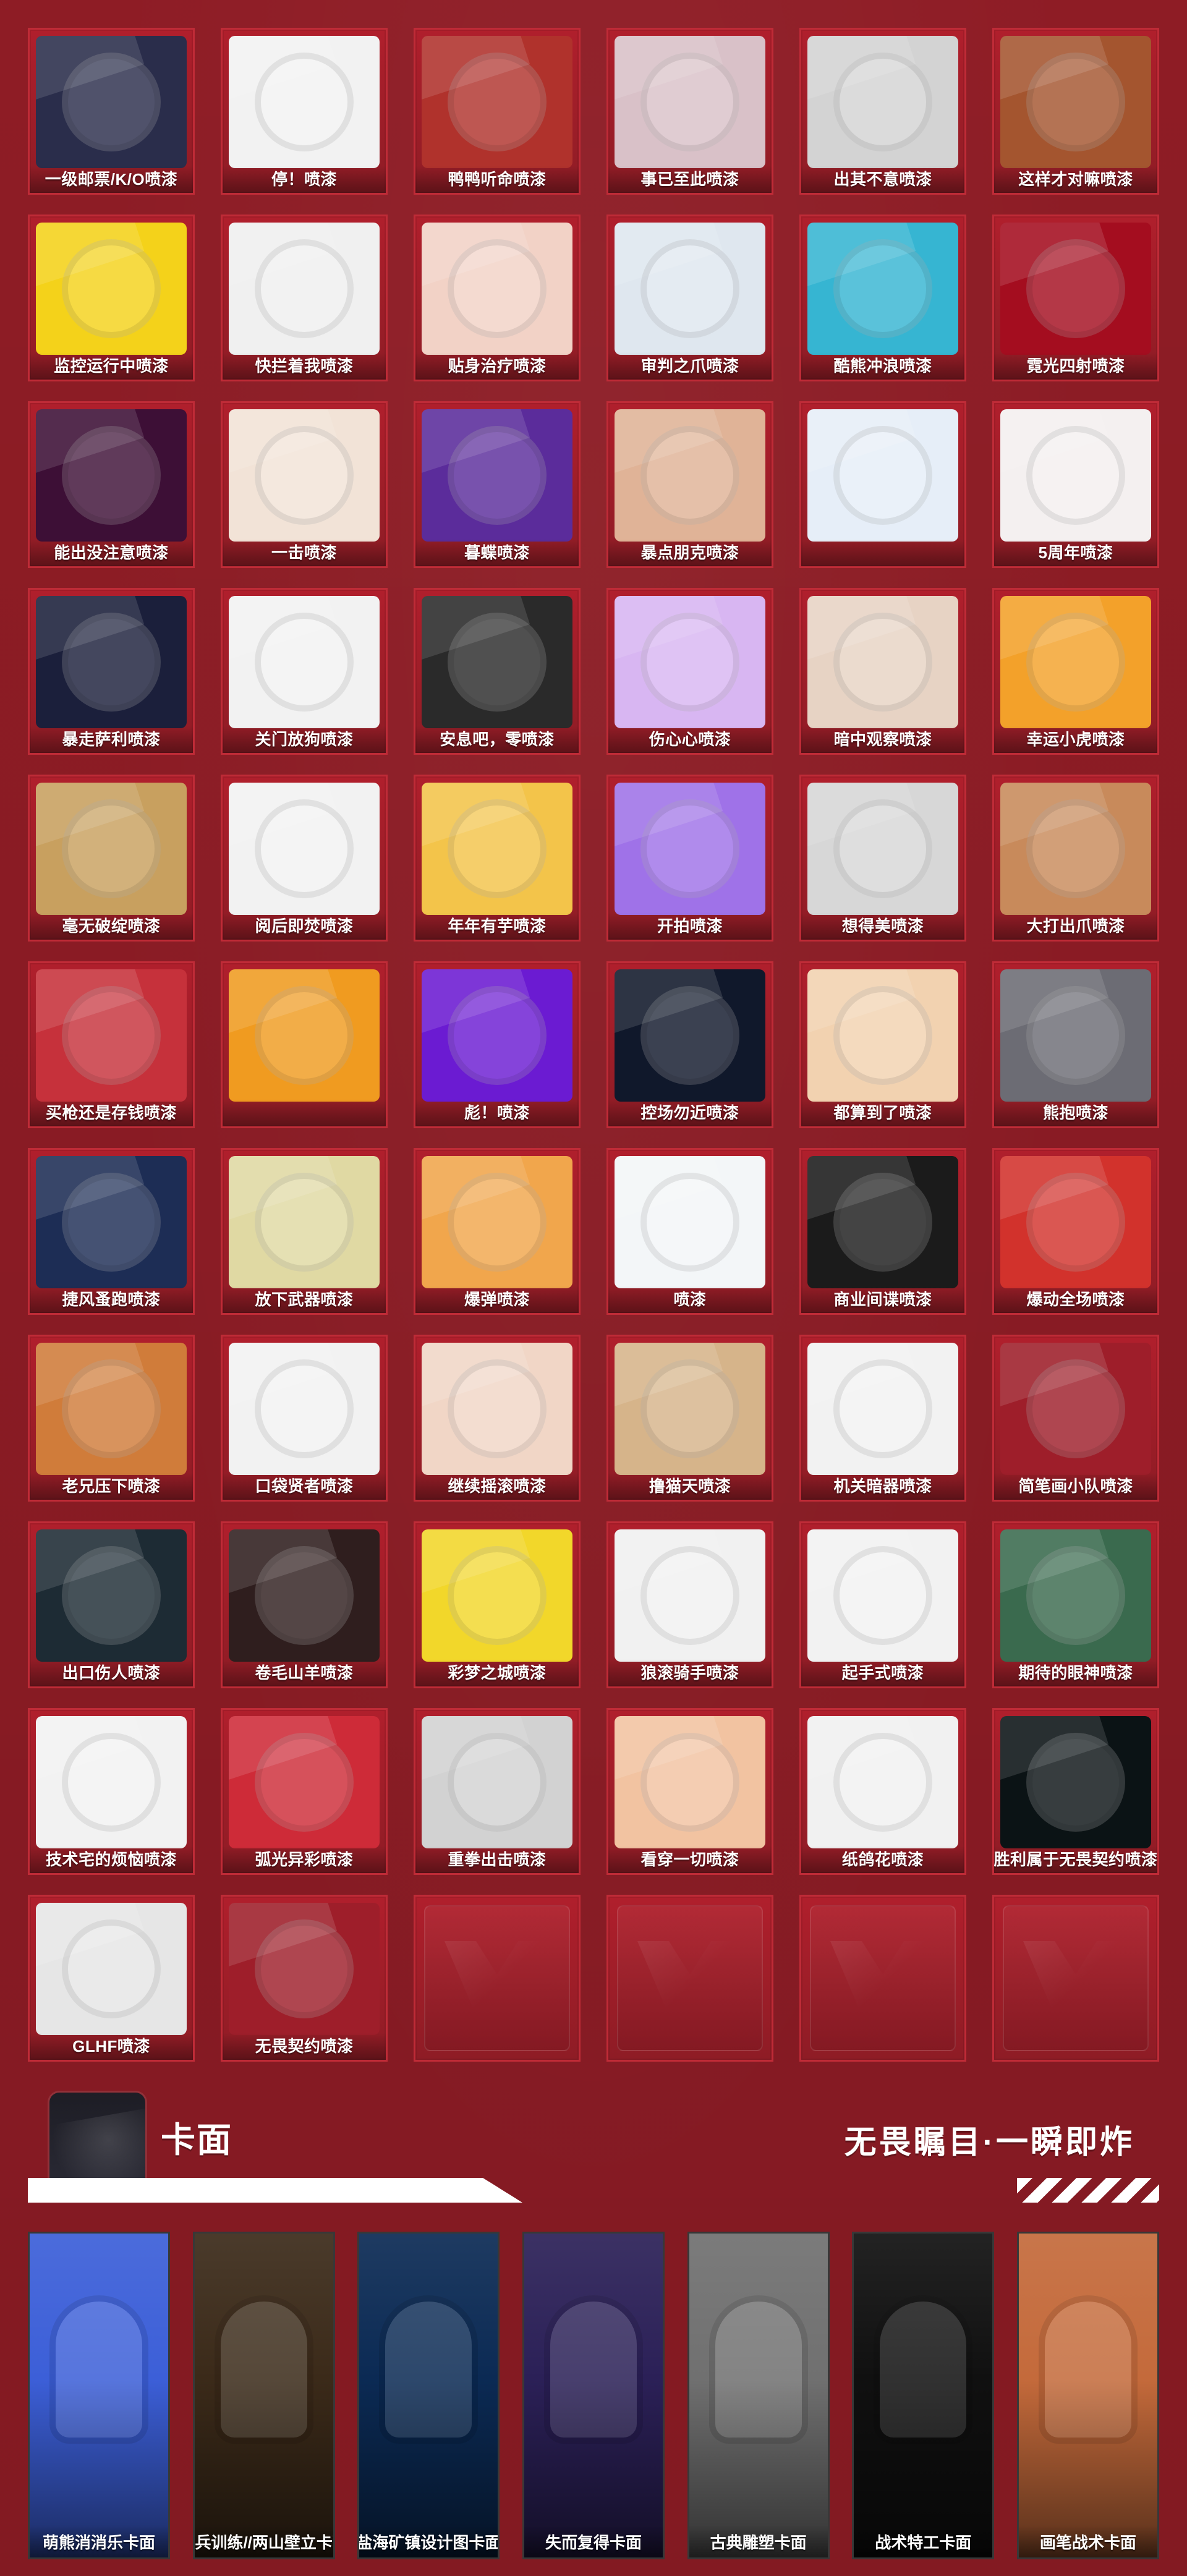  What do you see at coordinates (498, 484) in the screenshot?
I see `spray-tile: 暮蝶喷漆` at bounding box center [498, 484].